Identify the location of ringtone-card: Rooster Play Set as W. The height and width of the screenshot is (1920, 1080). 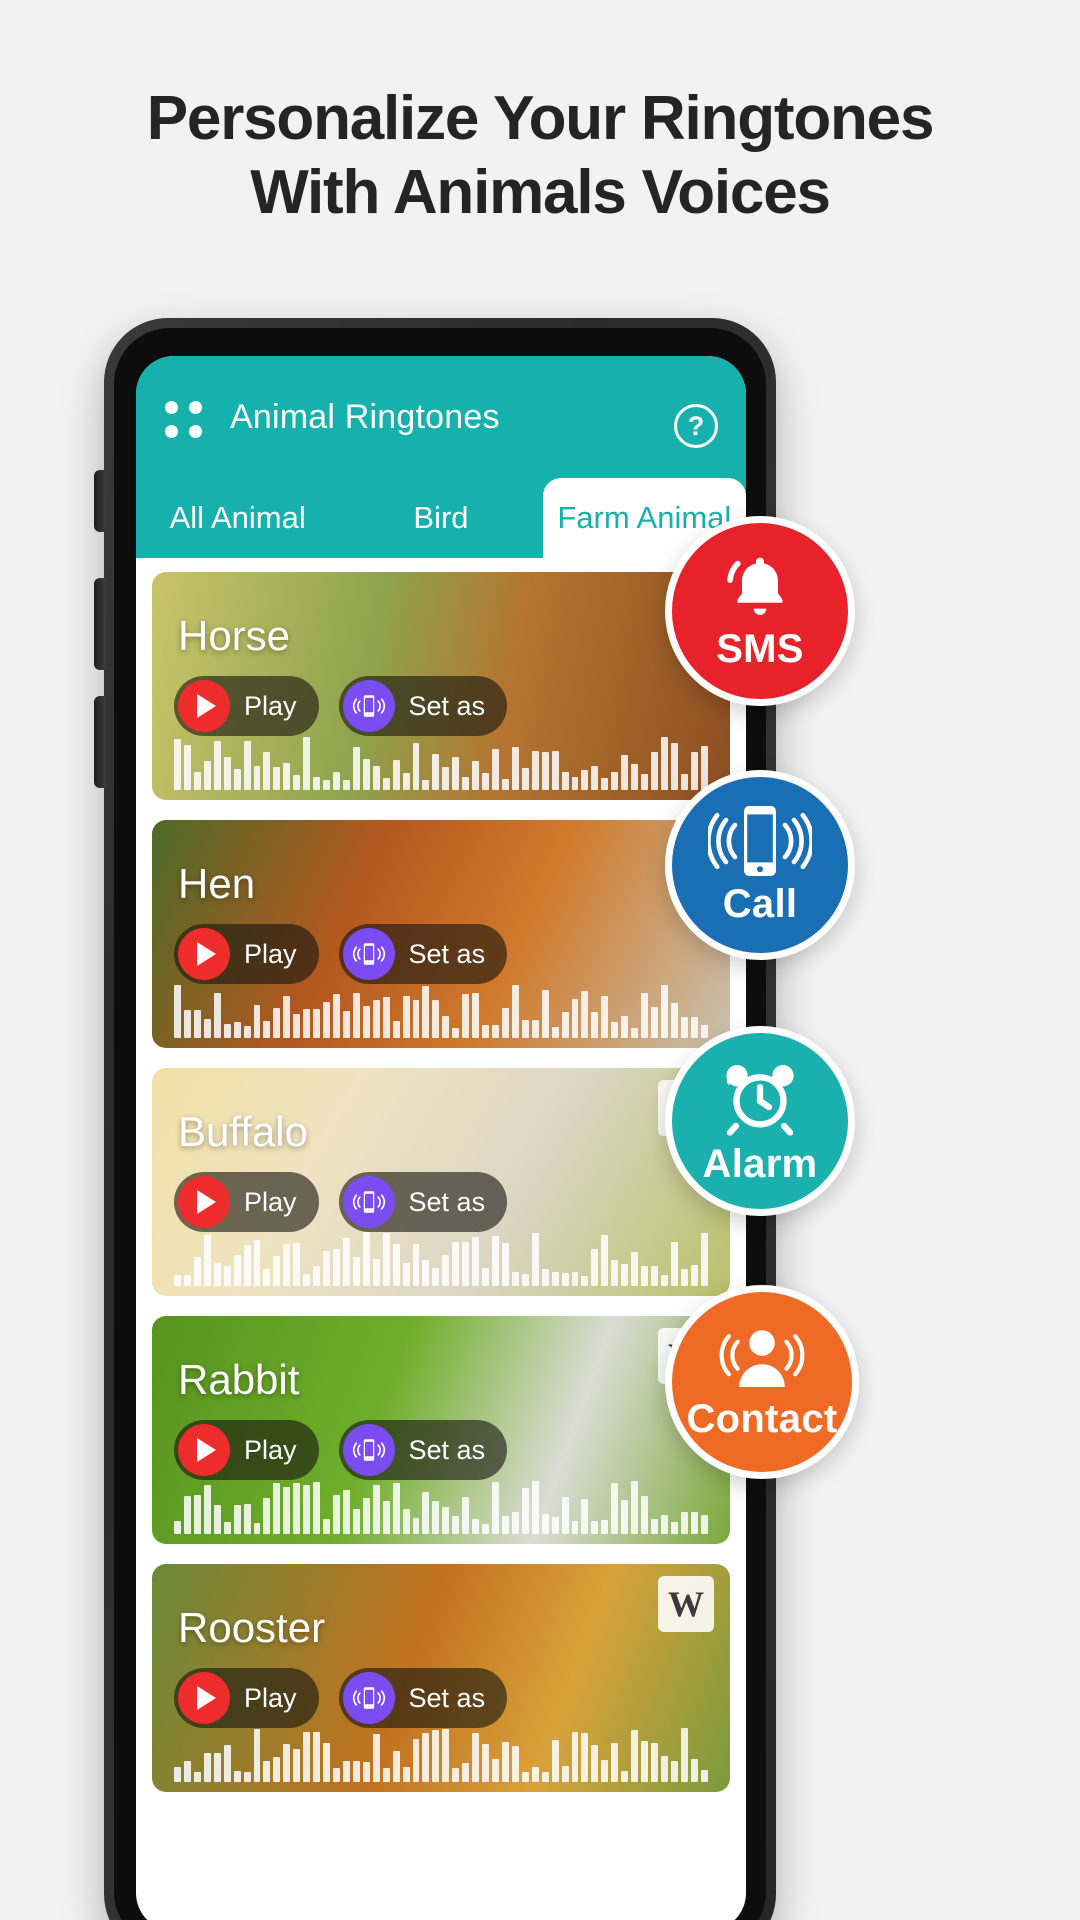
(441, 1678).